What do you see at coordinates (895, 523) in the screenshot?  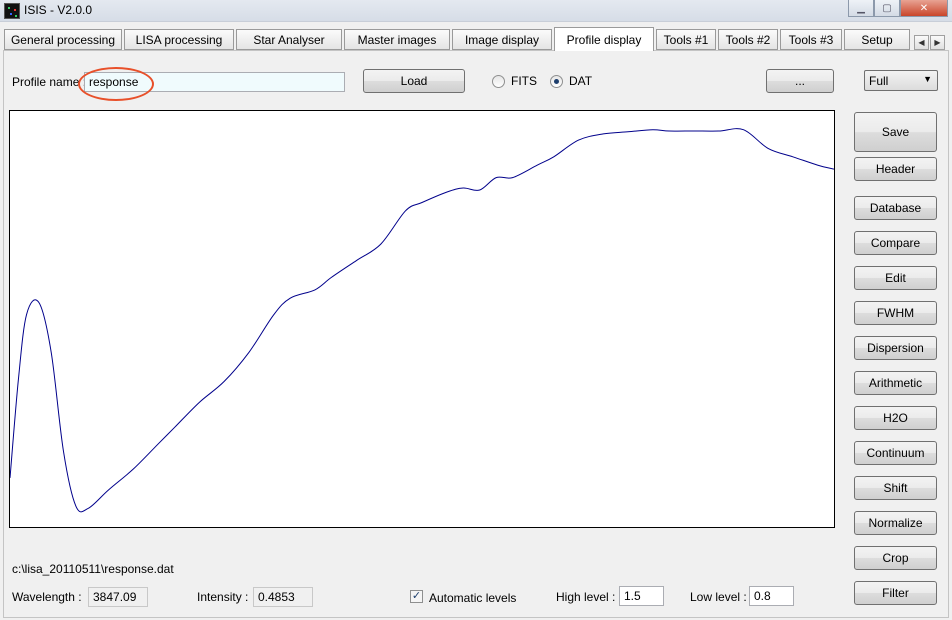 I see `normalize-button: Normalize` at bounding box center [895, 523].